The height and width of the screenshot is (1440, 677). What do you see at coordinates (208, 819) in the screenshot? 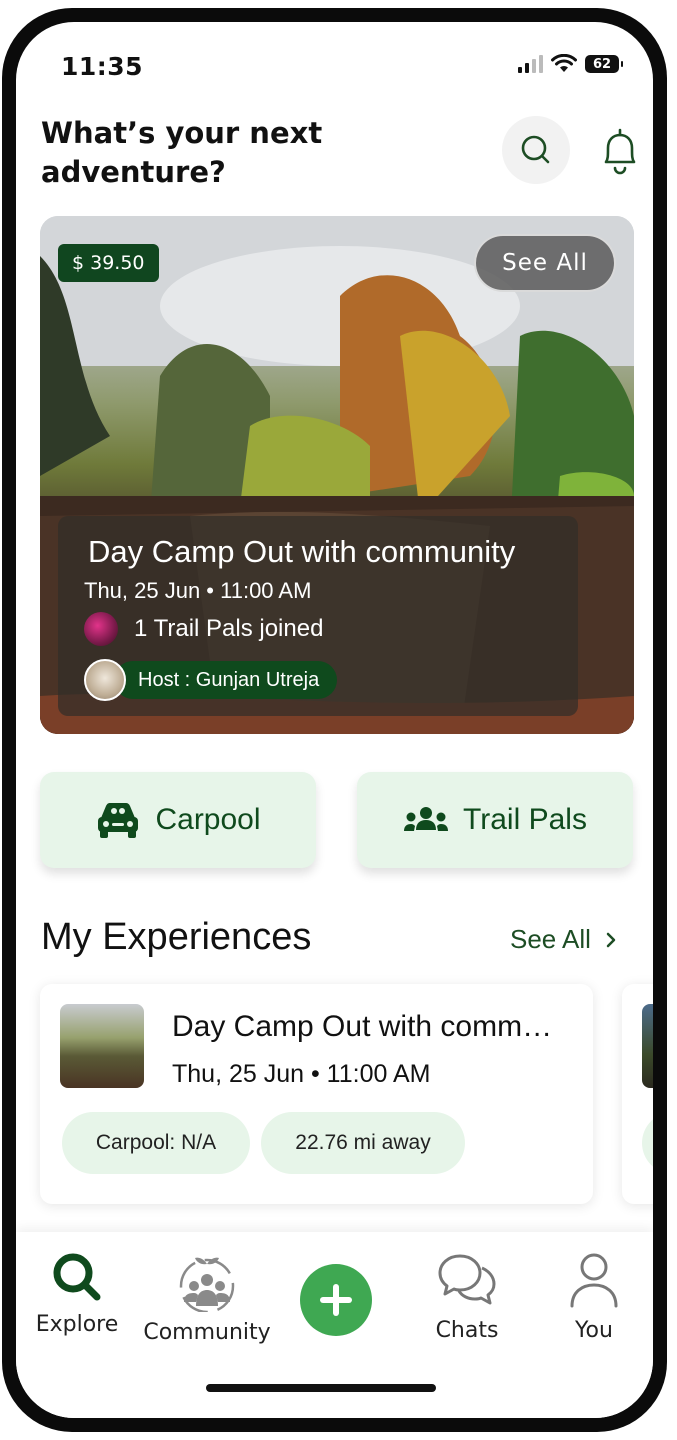
I see `carpool-label: Carpool` at bounding box center [208, 819].